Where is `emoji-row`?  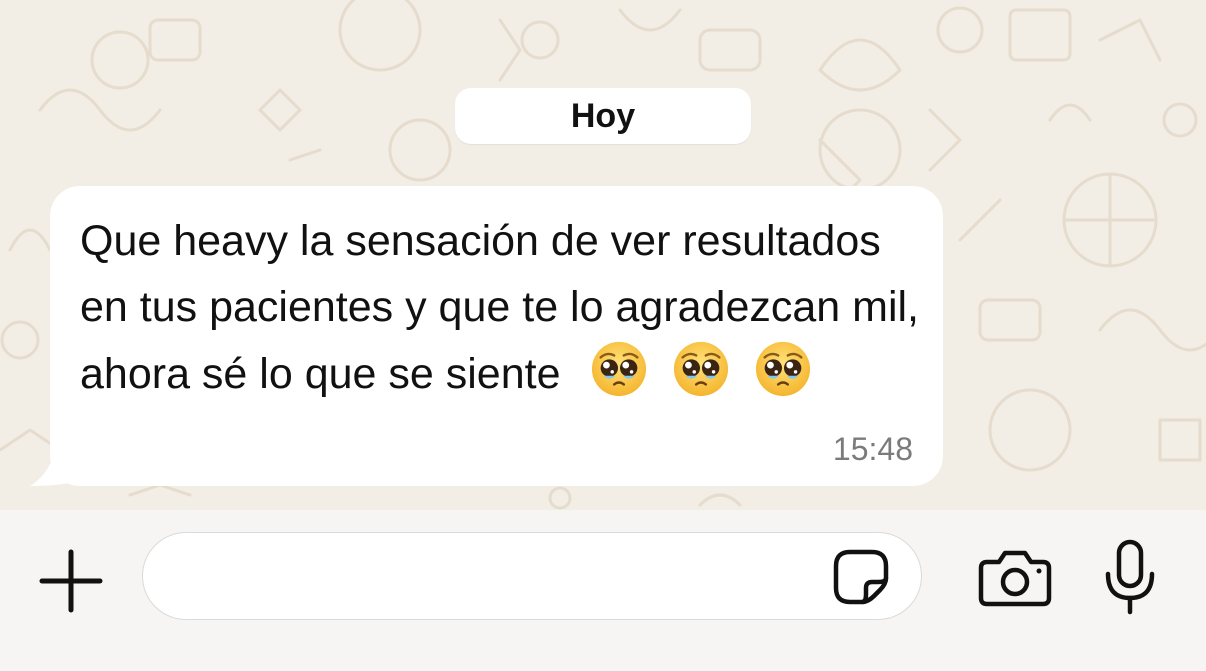 emoji-row is located at coordinates (692, 369).